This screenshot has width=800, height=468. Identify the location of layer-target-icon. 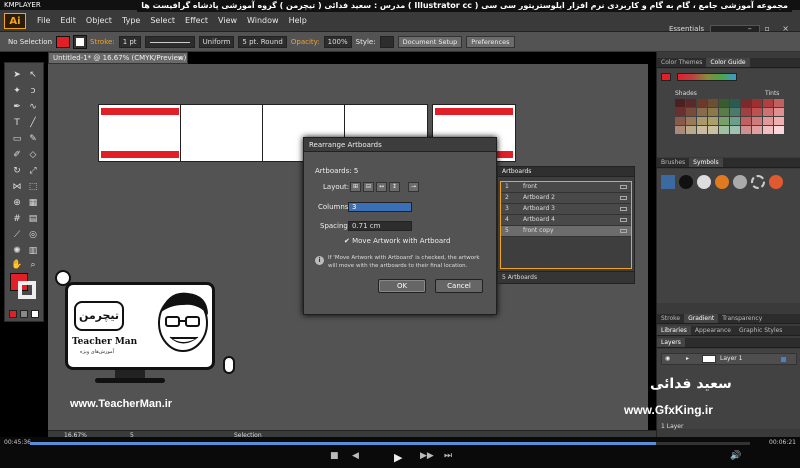
(783, 359).